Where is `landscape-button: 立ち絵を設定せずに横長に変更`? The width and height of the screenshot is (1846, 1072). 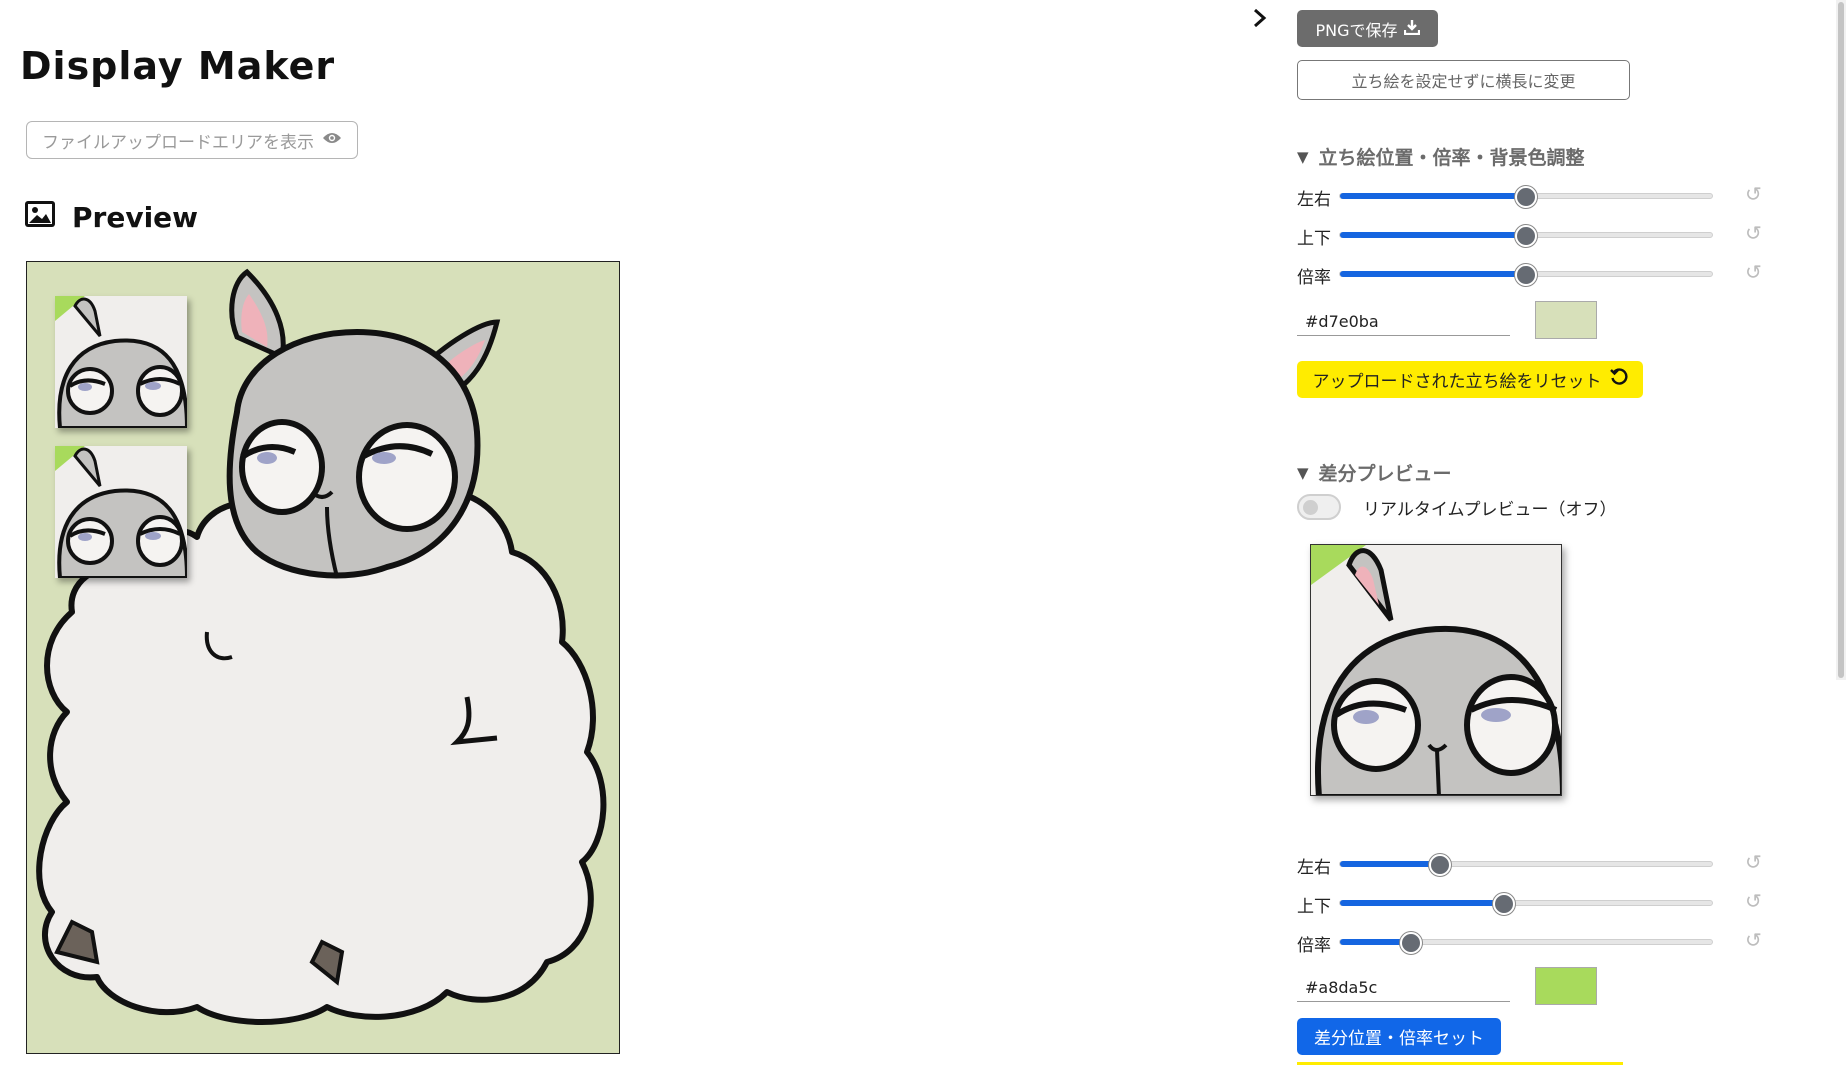
landscape-button: 立ち絵を設定せずに横長に変更 is located at coordinates (1463, 80).